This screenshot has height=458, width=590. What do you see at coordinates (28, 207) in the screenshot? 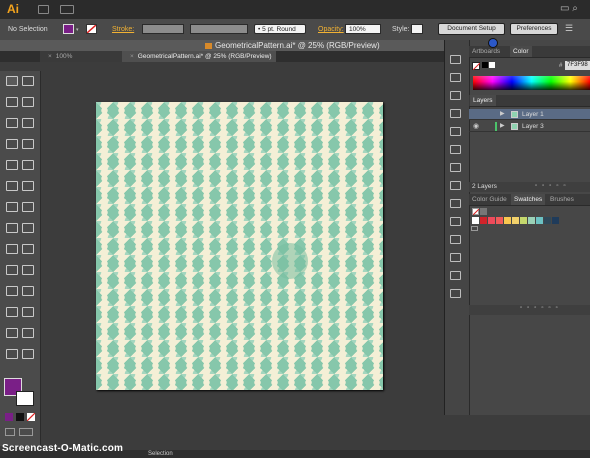
I see `scale-tool-icon` at bounding box center [28, 207].